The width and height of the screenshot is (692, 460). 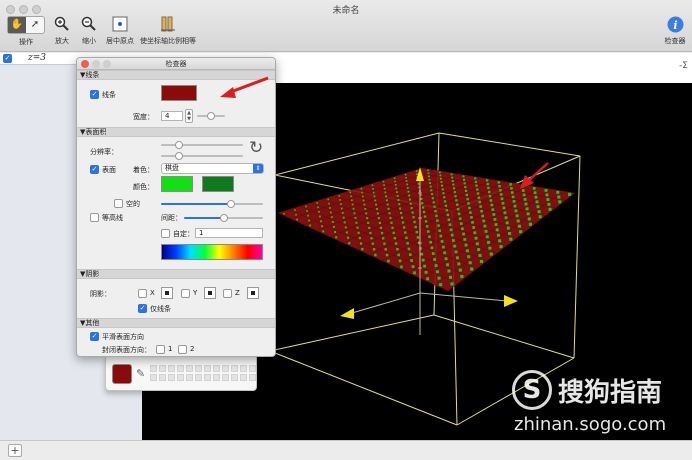 I want to click on closed-option-2-checkbox, so click(x=182, y=349).